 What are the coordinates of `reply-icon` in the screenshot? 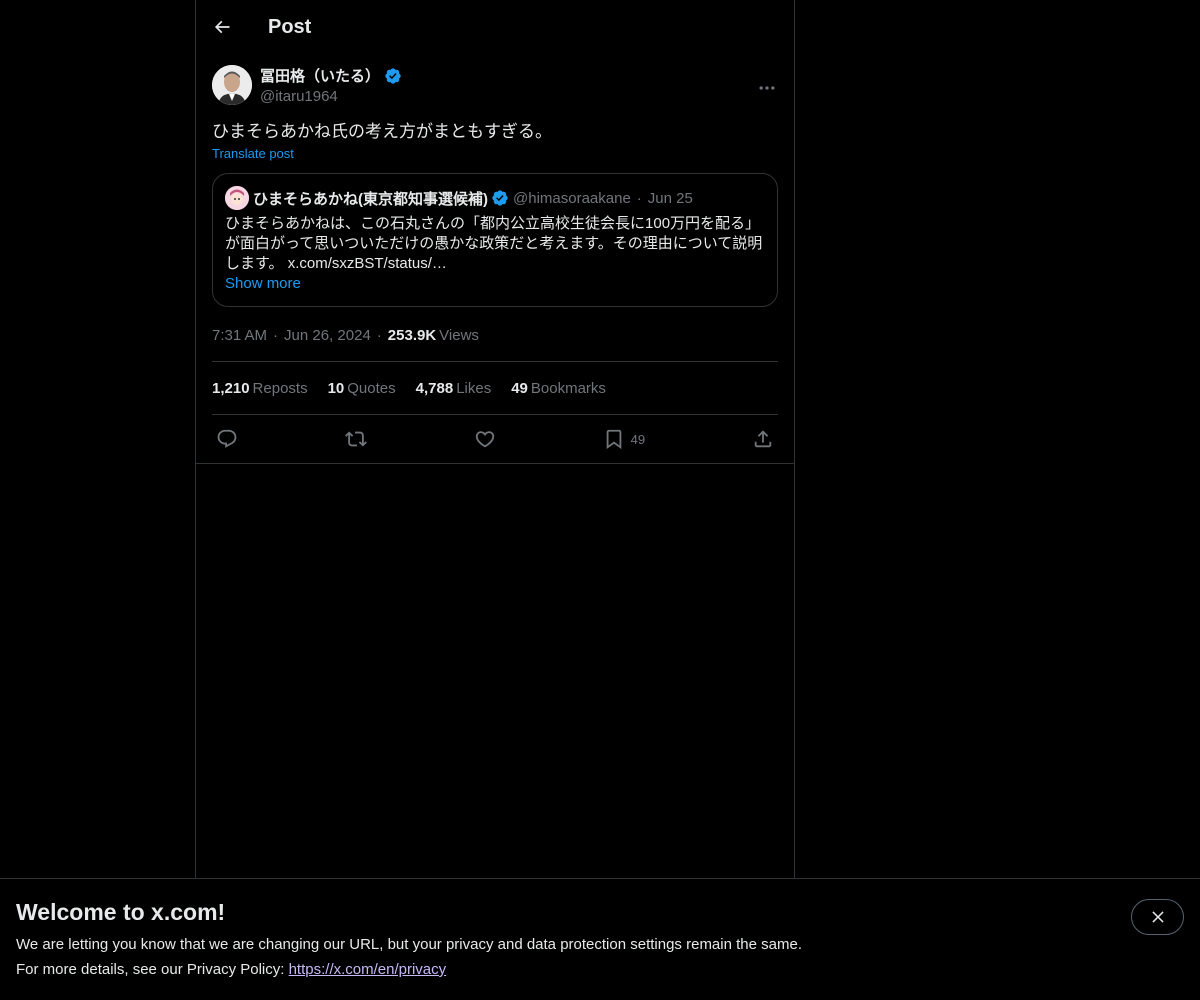 It's located at (227, 438).